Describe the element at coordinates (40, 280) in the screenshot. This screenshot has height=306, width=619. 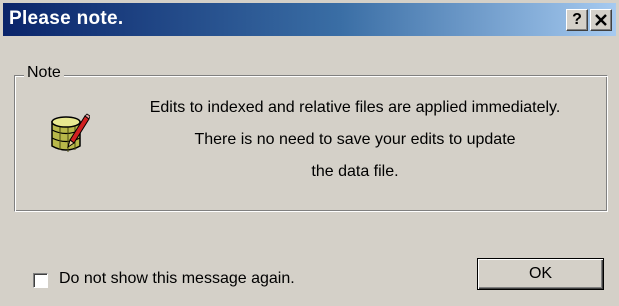
I see `dont-show-again-checkbox` at that location.